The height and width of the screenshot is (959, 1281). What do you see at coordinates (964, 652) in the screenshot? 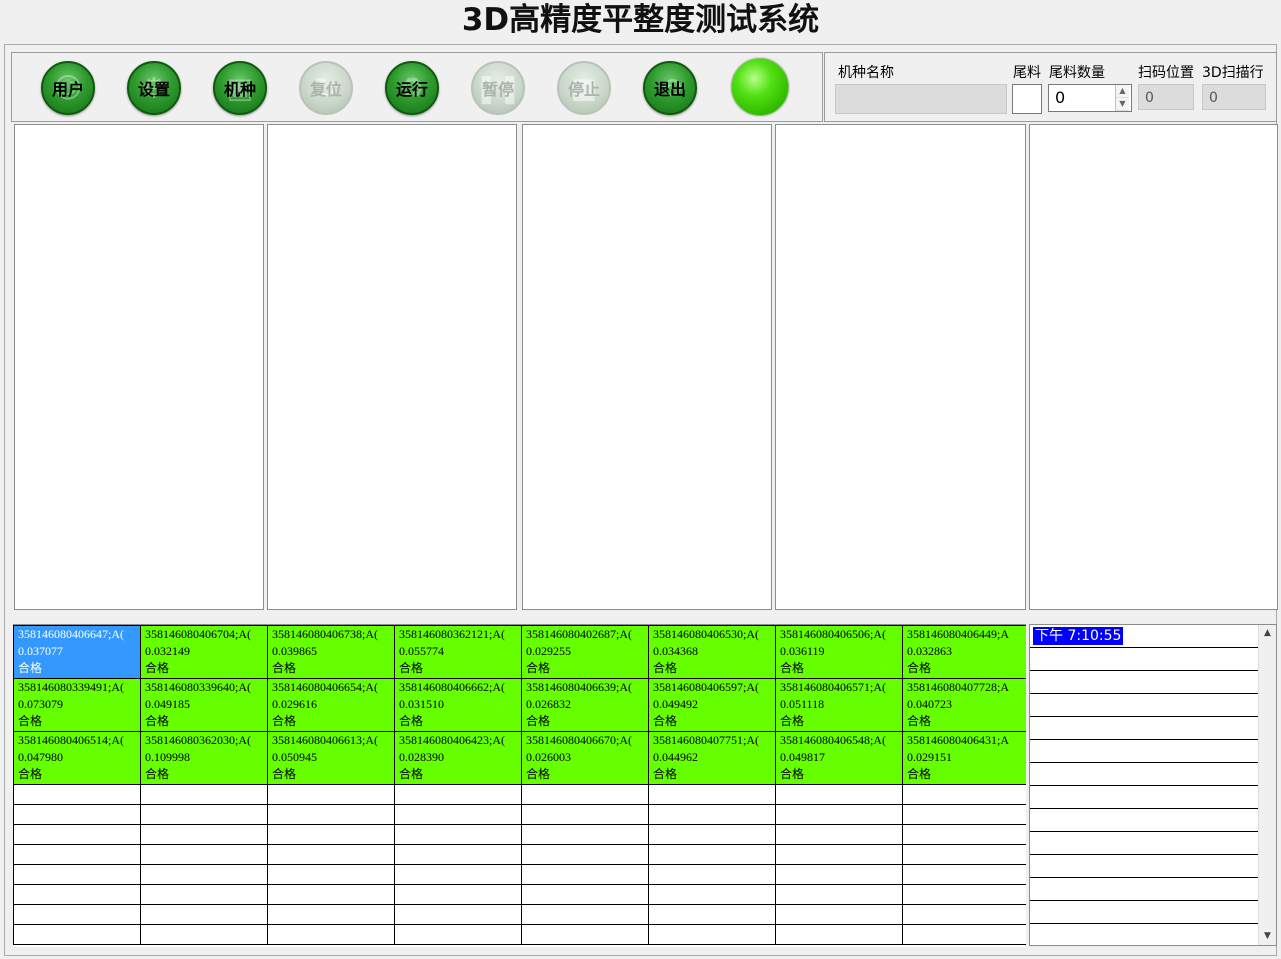
I see `result-cell: 358146080406449;A 0.032863 合格` at bounding box center [964, 652].